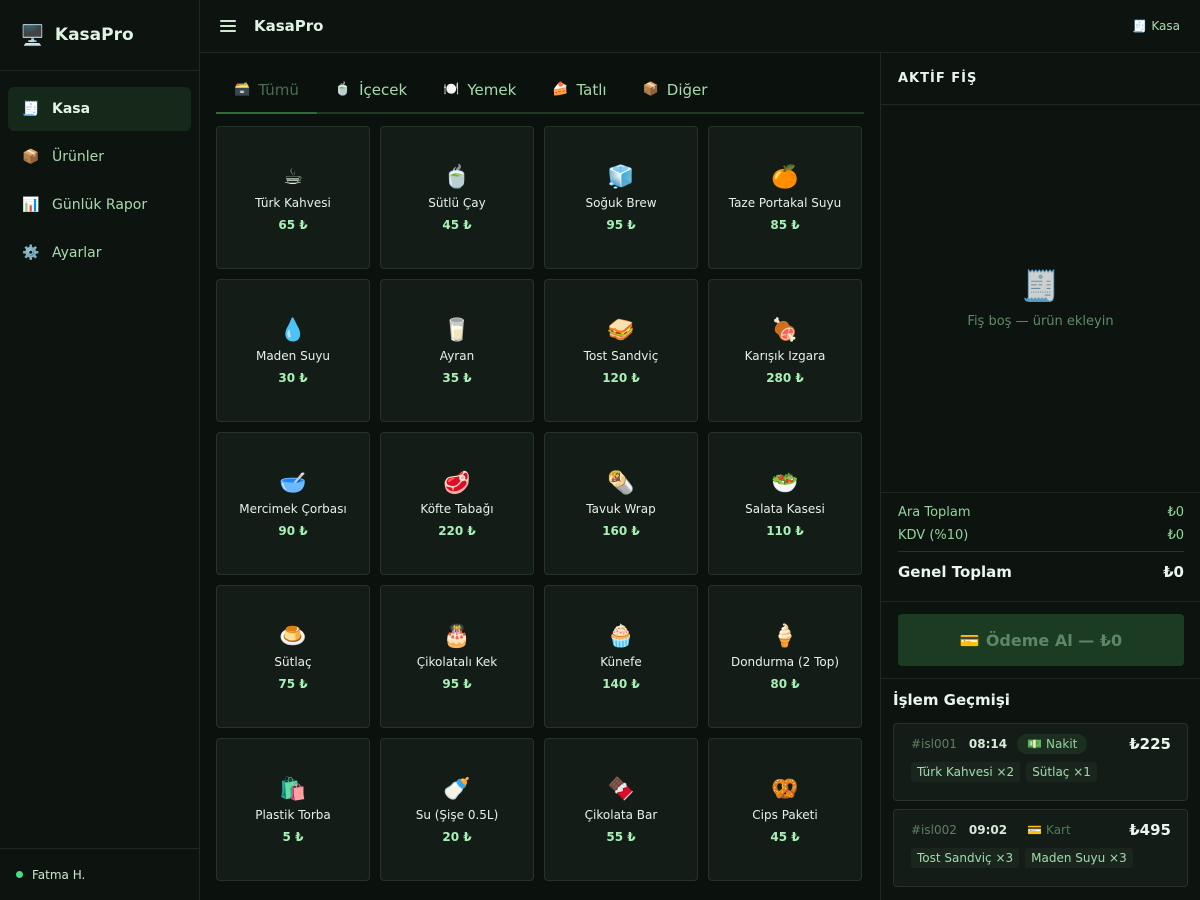  Describe the element at coordinates (785, 202) in the screenshot. I see `product-name: Taze Portakal Suyu` at that location.